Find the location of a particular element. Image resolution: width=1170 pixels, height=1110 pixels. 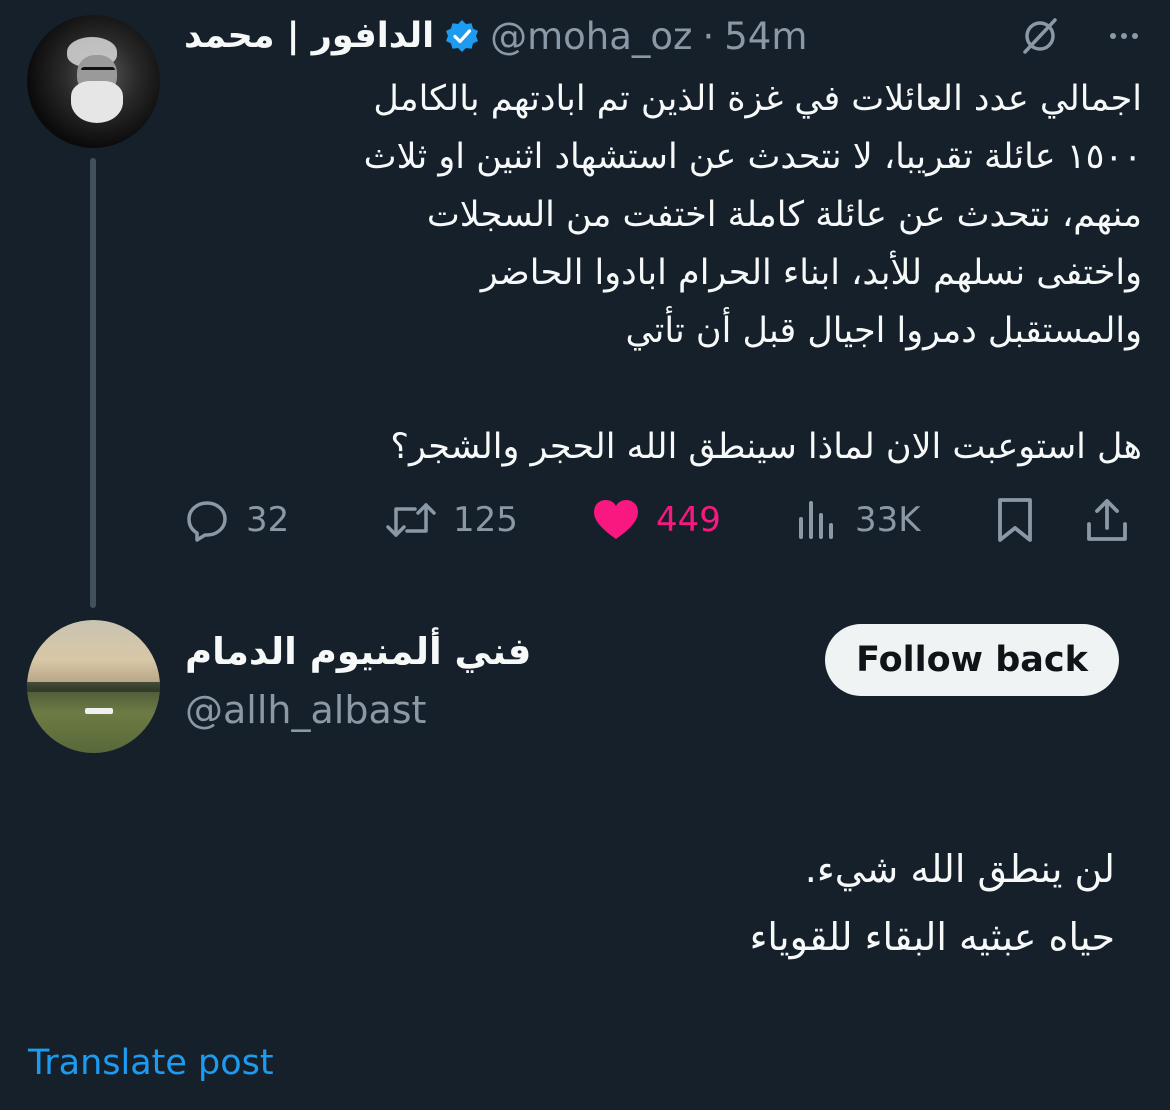

views-icon is located at coordinates (816, 520).